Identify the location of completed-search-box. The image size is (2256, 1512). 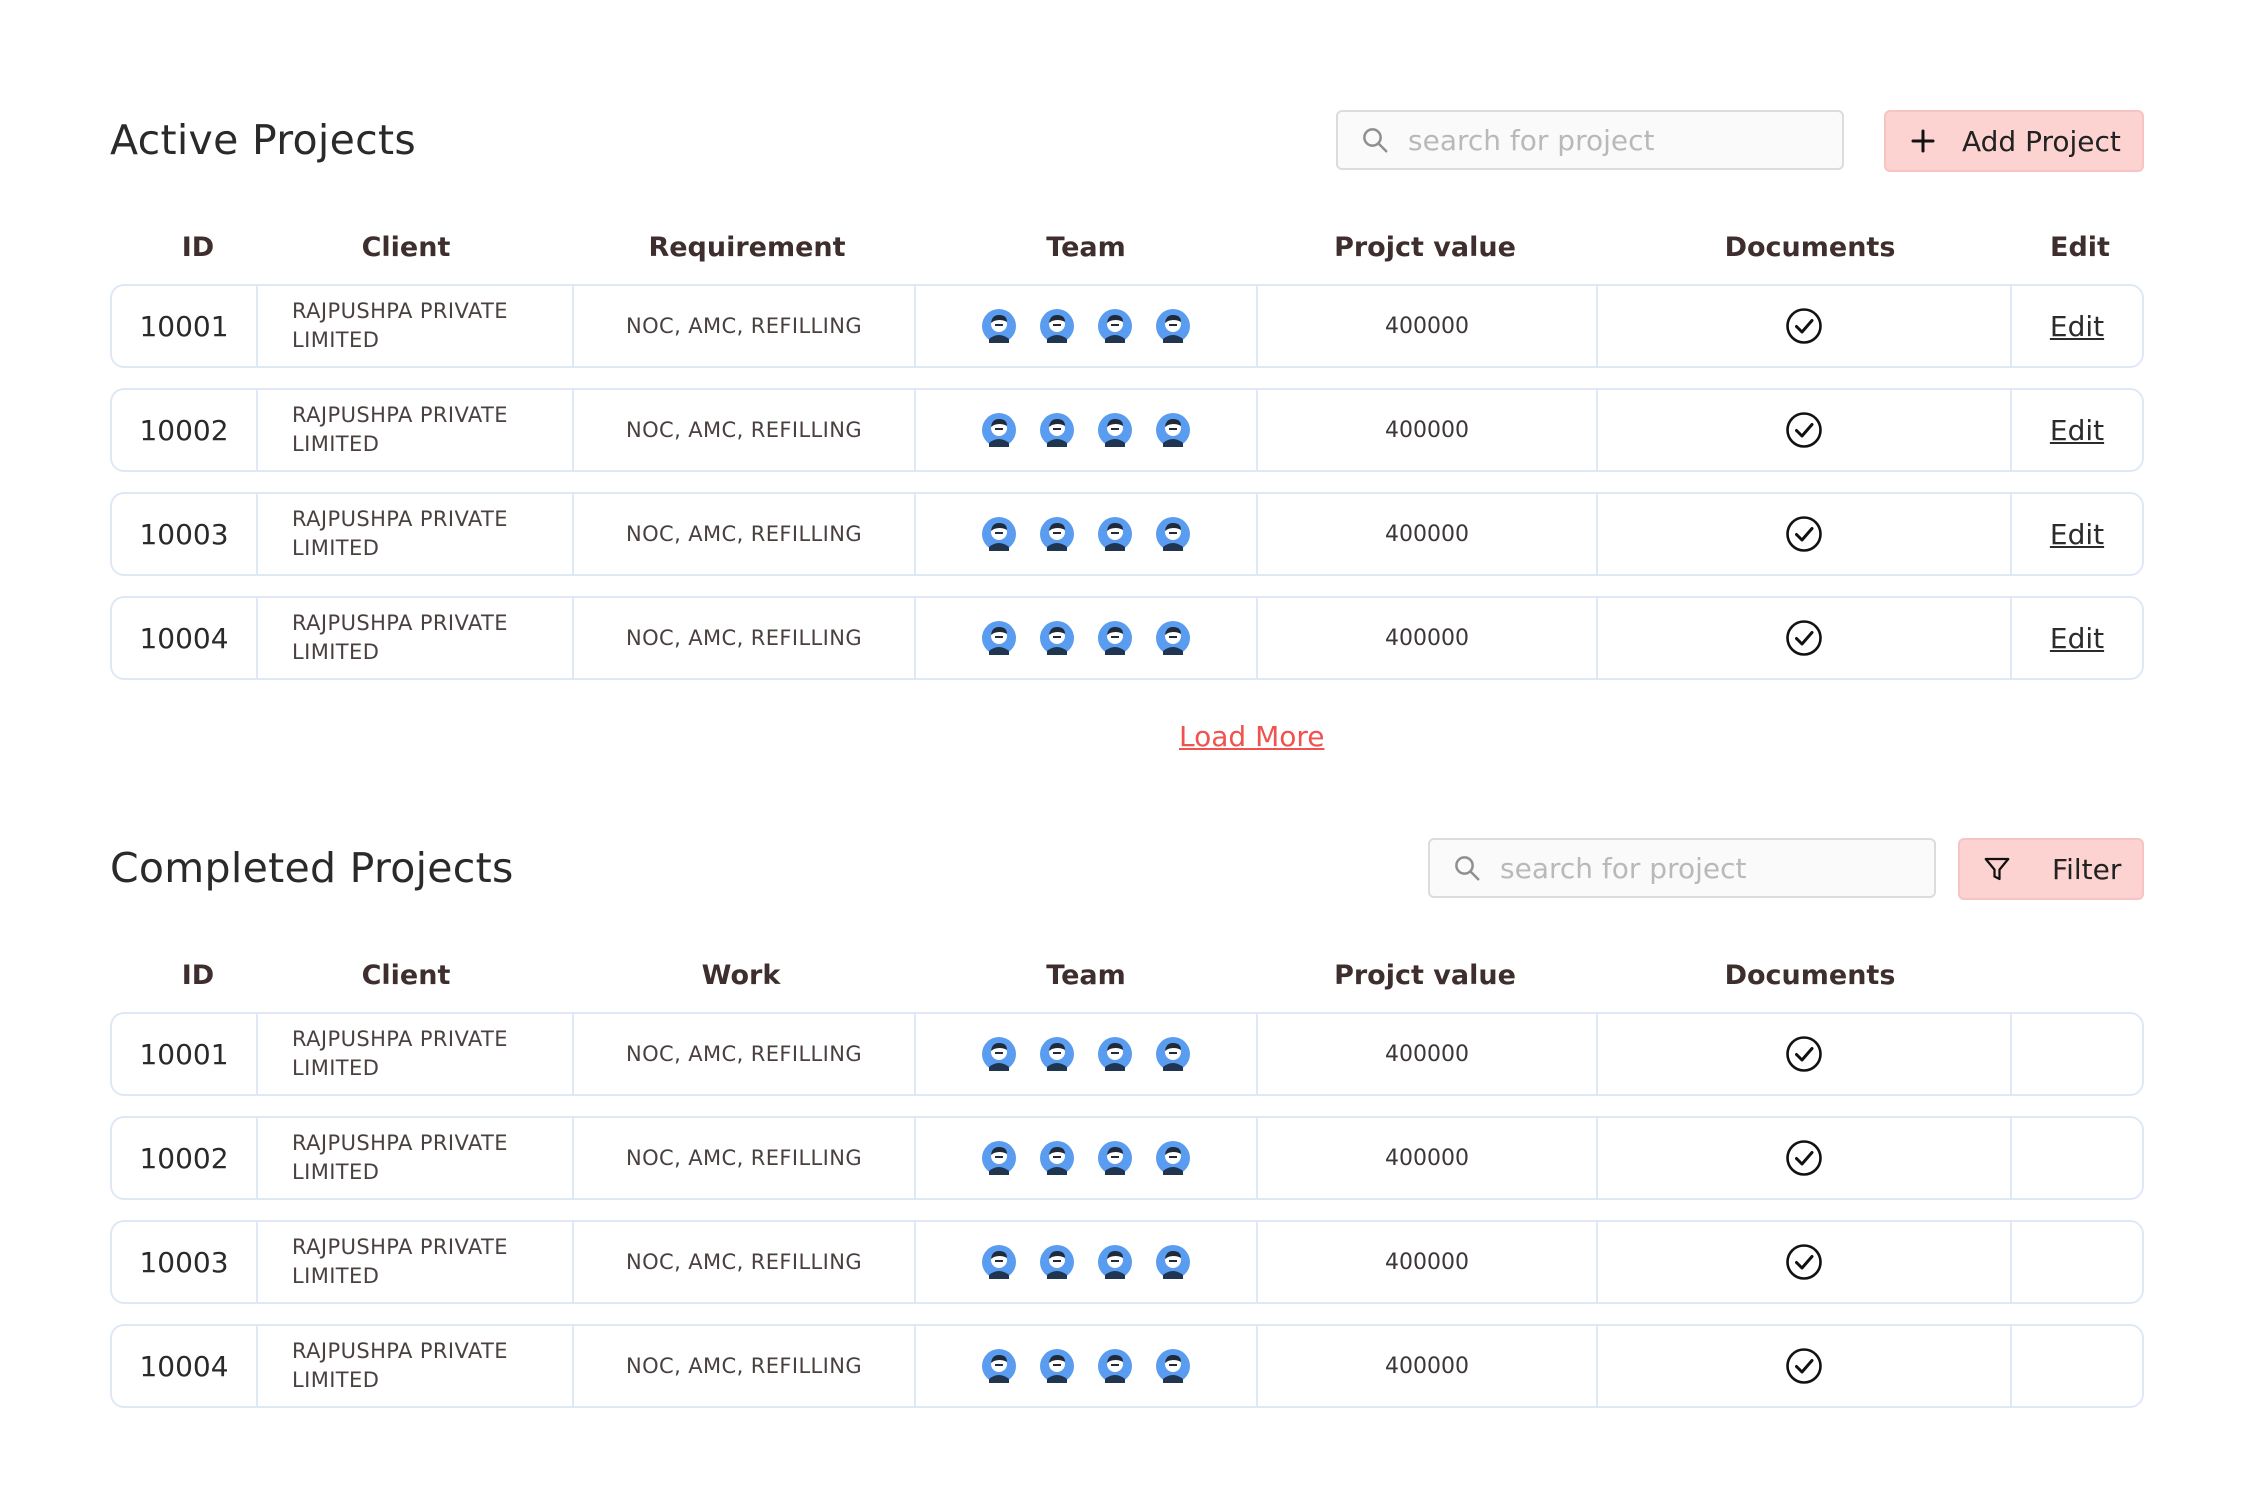
(1682, 868).